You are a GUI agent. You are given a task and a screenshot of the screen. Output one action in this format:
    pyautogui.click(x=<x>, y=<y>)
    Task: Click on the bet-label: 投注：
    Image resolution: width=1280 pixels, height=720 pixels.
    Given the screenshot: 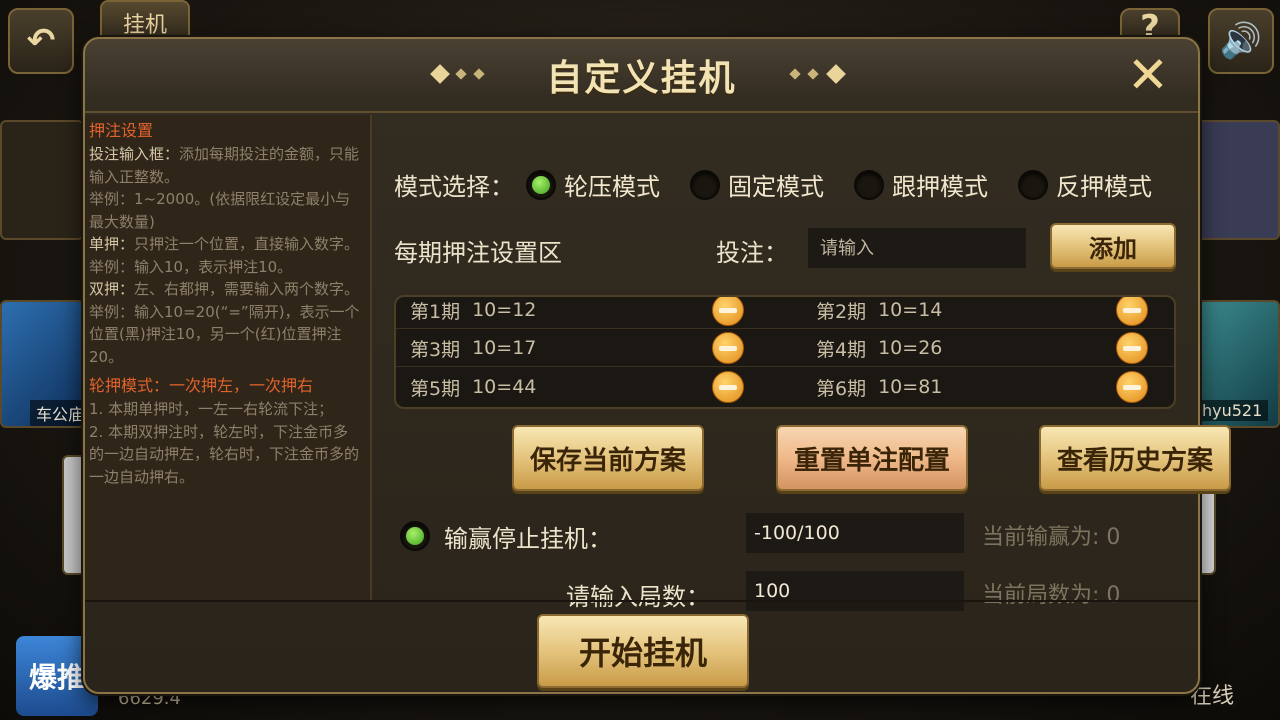 What is the action you would take?
    pyautogui.click(x=752, y=253)
    